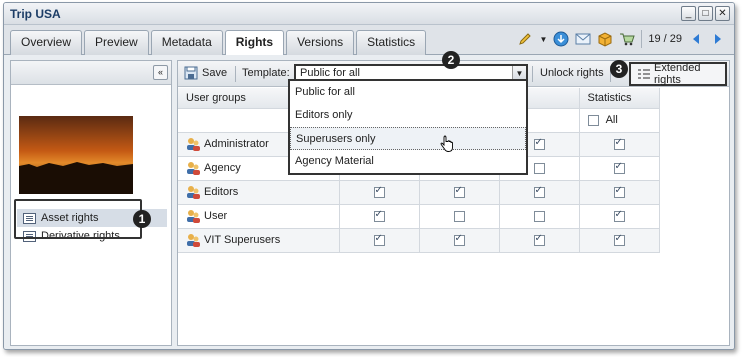  I want to click on extended-rights-button: Extended rights, so click(678, 74).